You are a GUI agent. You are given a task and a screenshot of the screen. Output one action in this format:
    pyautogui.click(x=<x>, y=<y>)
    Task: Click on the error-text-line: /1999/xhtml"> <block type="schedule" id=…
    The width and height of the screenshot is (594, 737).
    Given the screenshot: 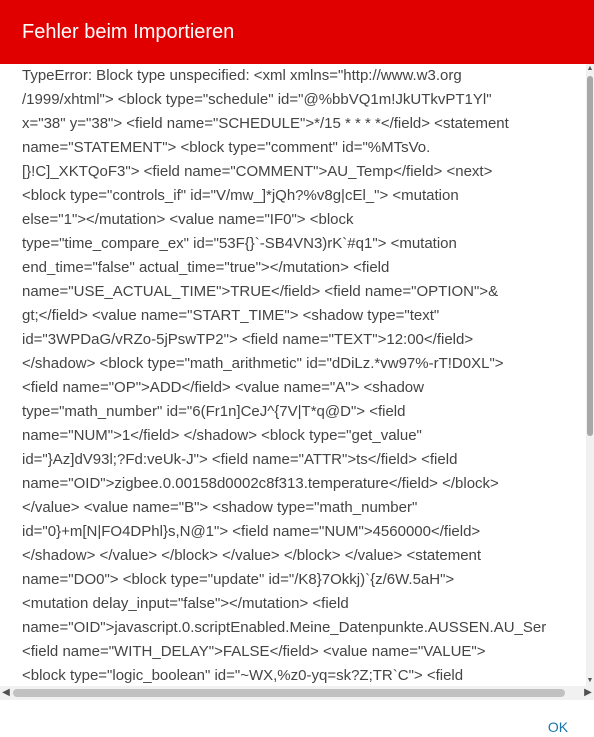 What is the action you would take?
    pyautogui.click(x=257, y=99)
    